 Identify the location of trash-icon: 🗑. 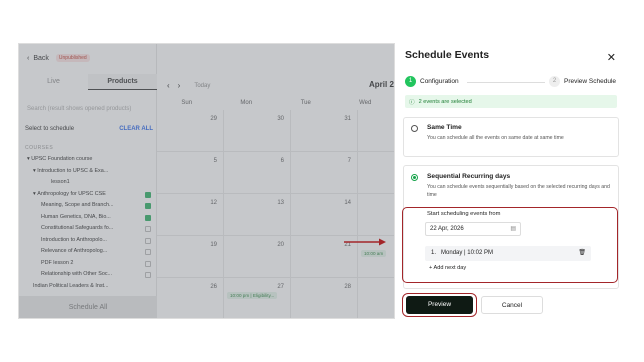
(582, 253).